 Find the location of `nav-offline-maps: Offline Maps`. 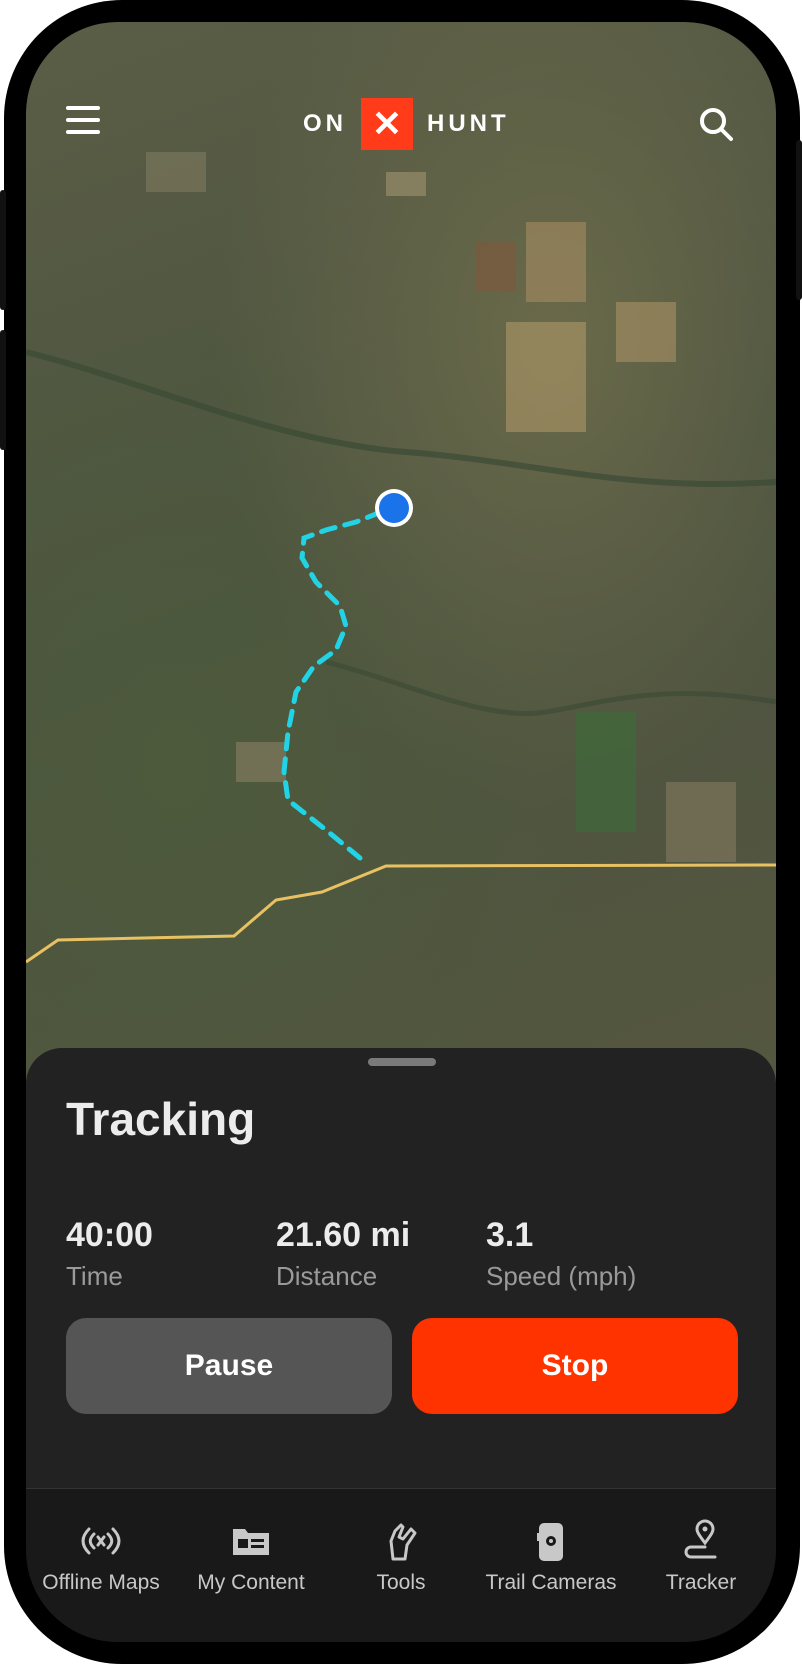

nav-offline-maps: Offline Maps is located at coordinates (101, 1557).